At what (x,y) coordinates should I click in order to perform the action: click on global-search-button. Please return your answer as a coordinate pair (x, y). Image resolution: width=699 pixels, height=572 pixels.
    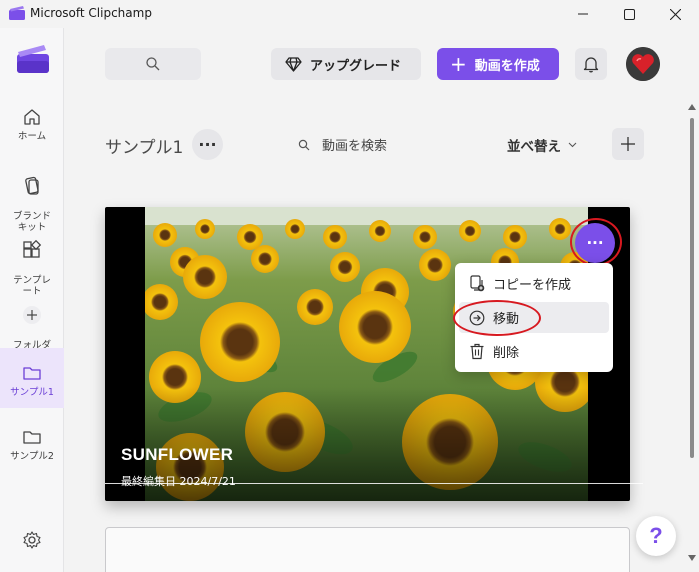
    Looking at the image, I should click on (153, 64).